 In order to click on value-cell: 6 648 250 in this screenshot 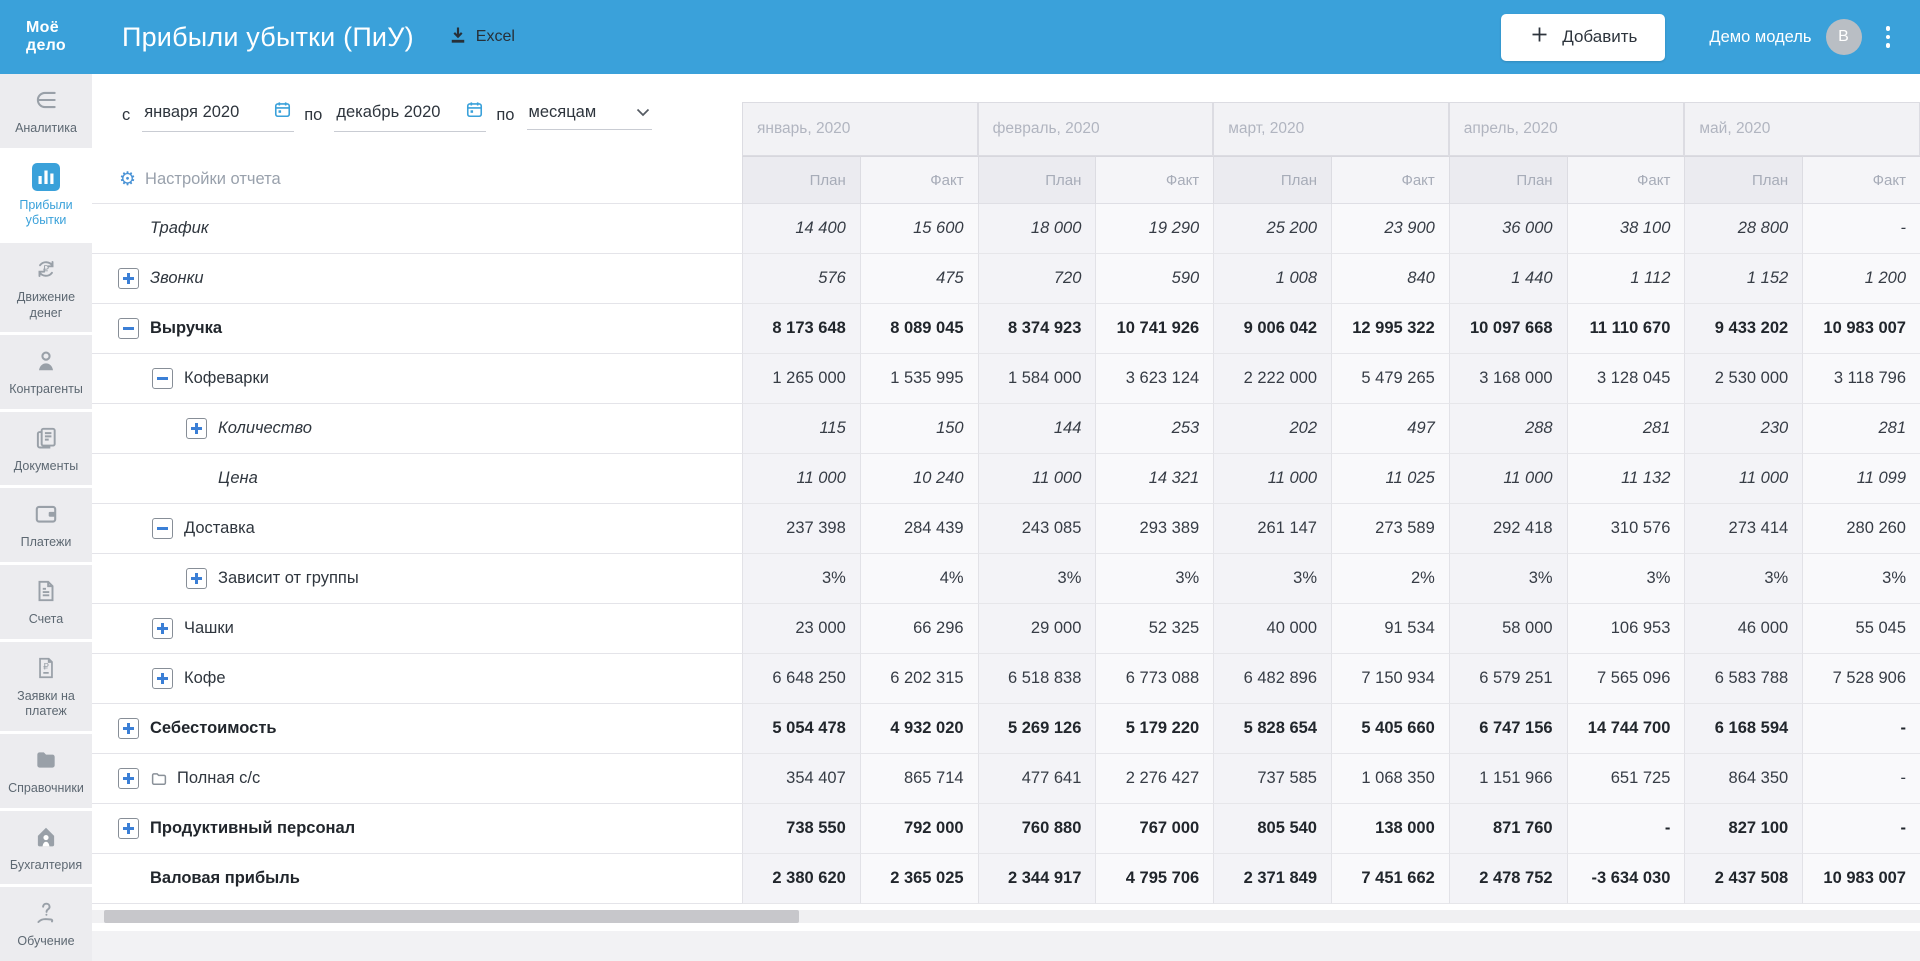, I will do `click(801, 679)`.